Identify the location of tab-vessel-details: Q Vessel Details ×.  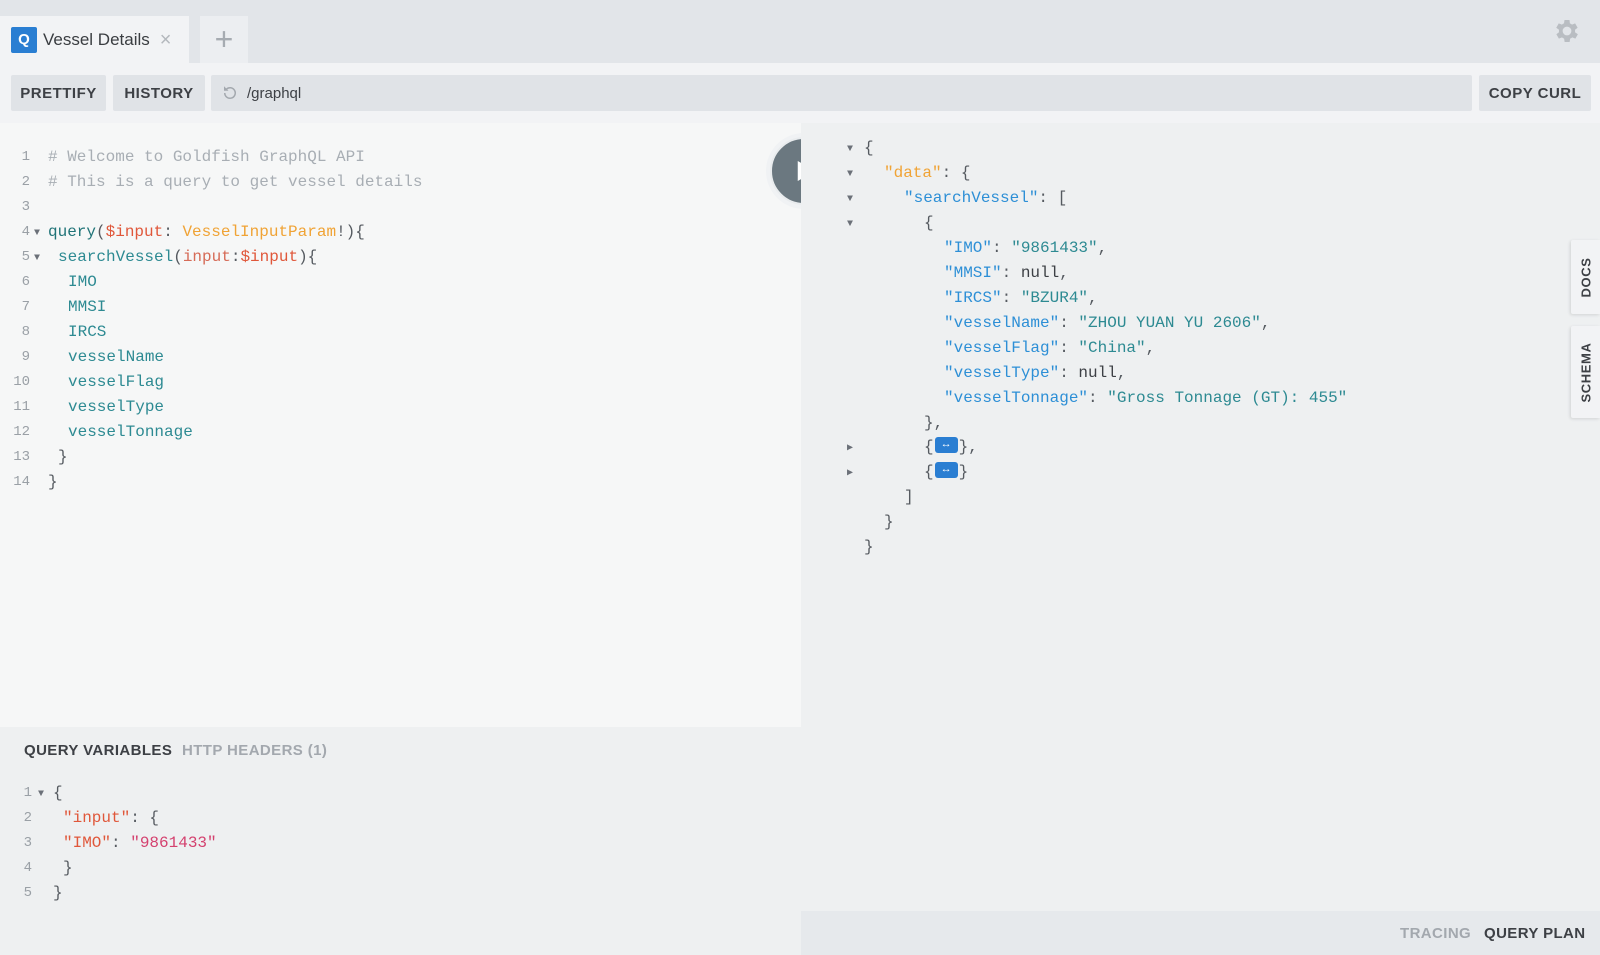
(94, 39).